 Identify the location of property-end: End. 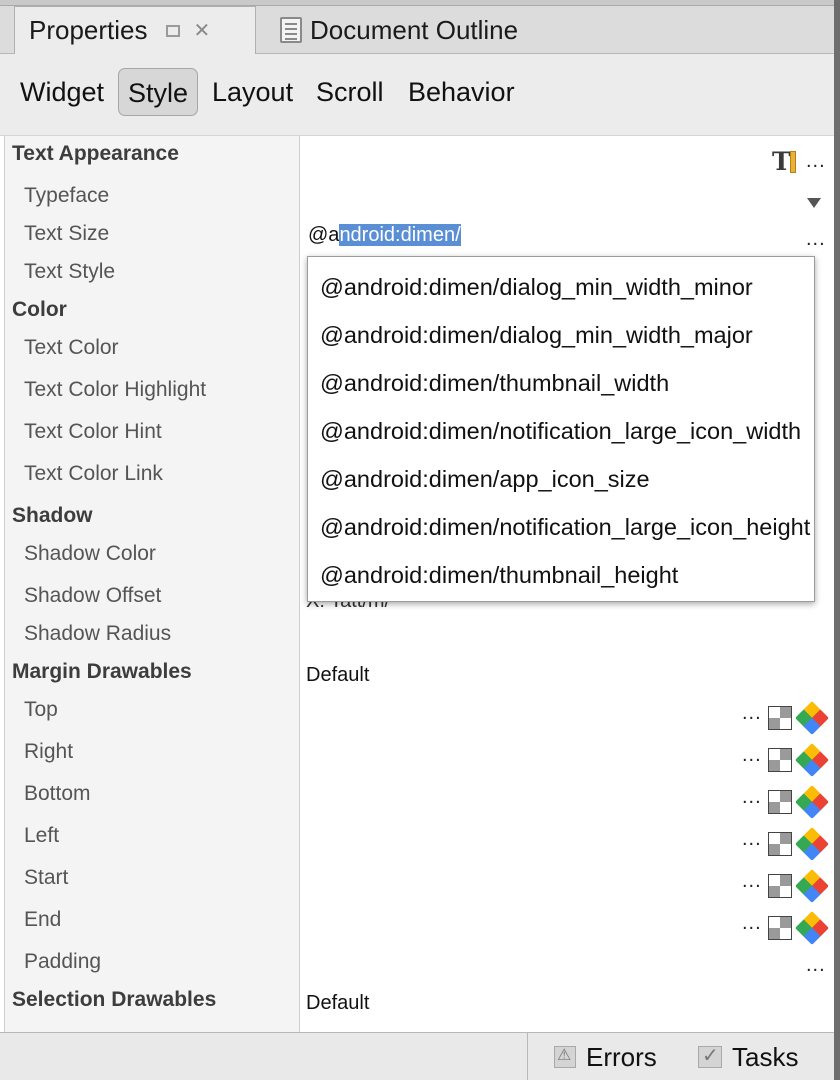
(42, 920).